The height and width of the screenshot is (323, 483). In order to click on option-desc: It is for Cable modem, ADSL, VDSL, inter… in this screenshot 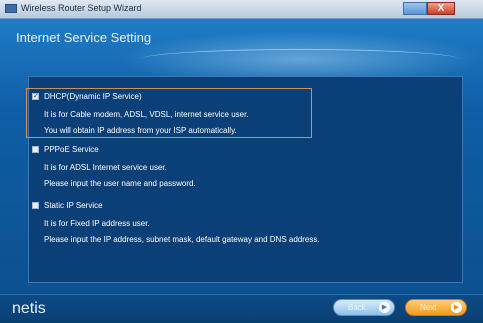, I will do `click(146, 114)`.